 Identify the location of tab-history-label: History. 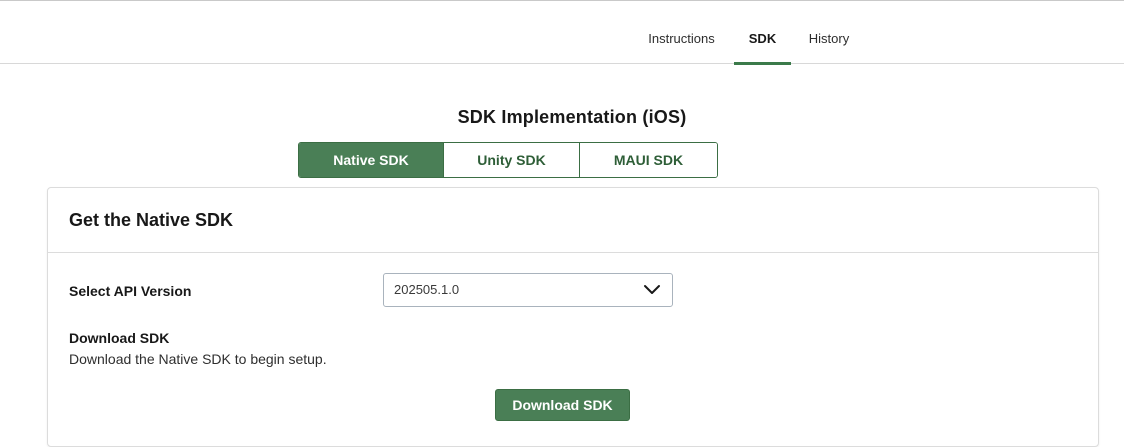
(829, 38).